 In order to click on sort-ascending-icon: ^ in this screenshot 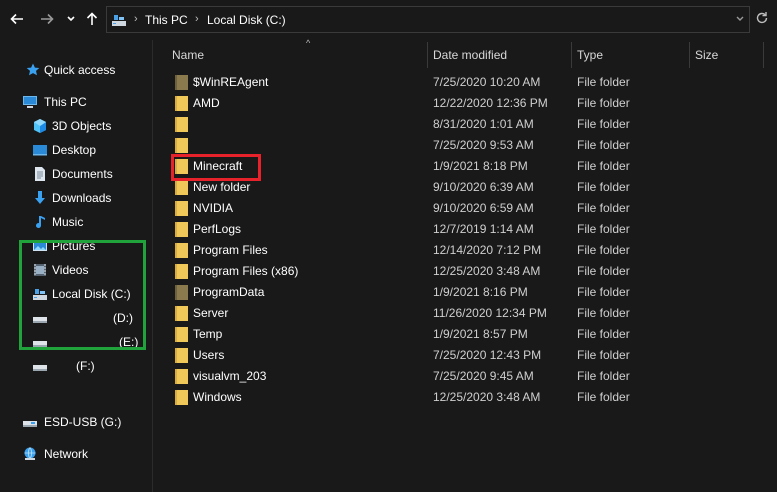, I will do `click(308, 43)`.